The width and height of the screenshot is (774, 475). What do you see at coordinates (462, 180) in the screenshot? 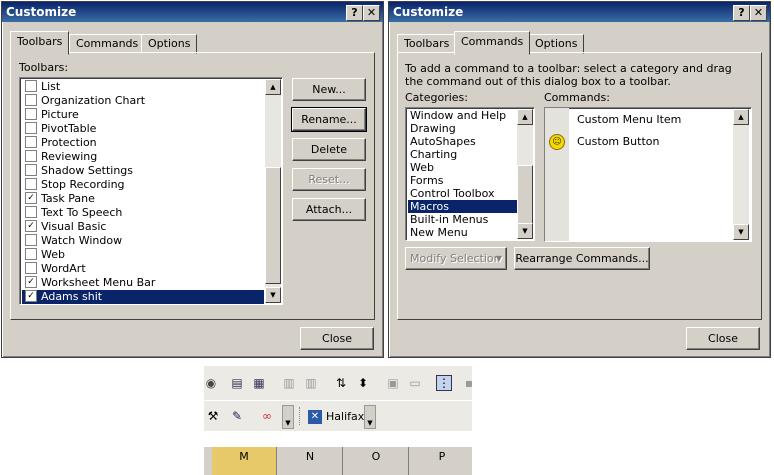
I see `category-list-item: Forms` at bounding box center [462, 180].